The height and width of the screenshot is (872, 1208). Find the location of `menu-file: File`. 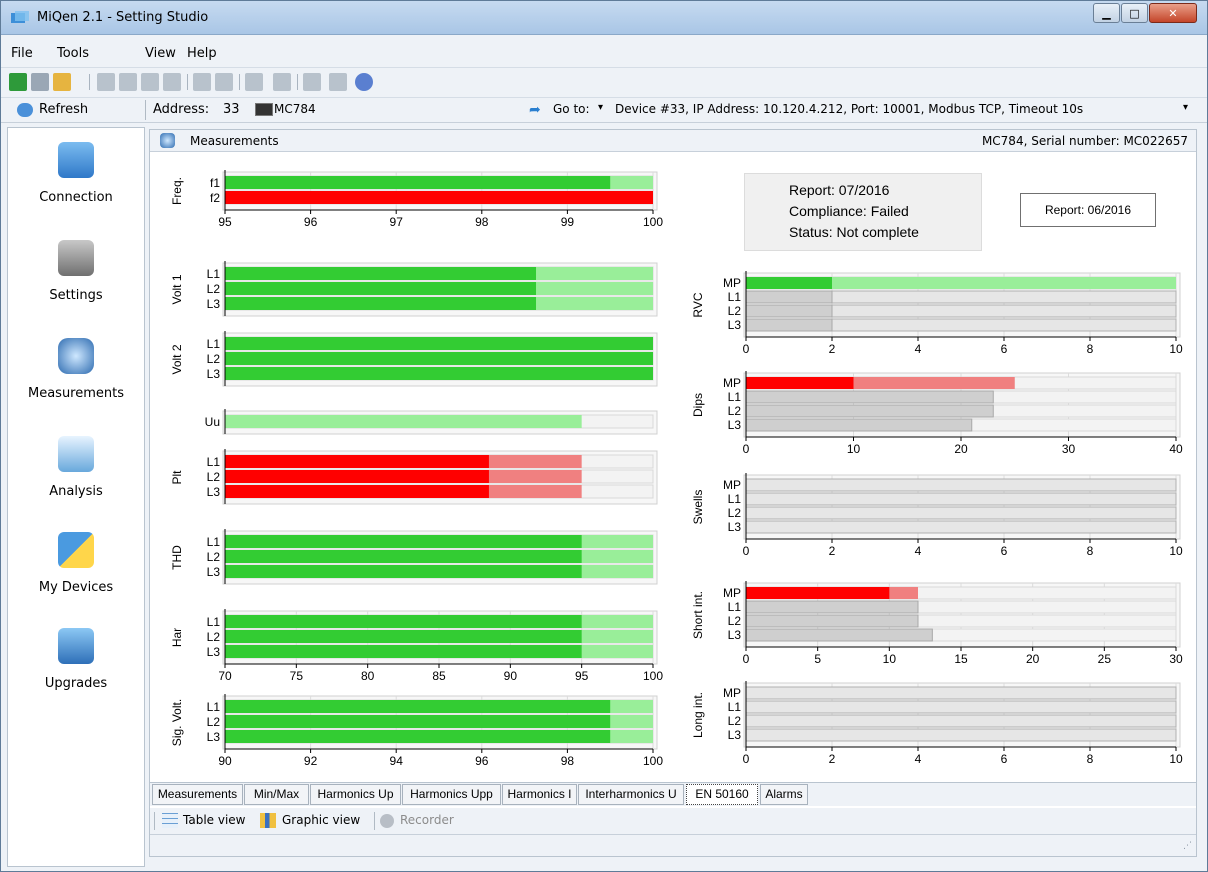

menu-file: File is located at coordinates (22, 53).